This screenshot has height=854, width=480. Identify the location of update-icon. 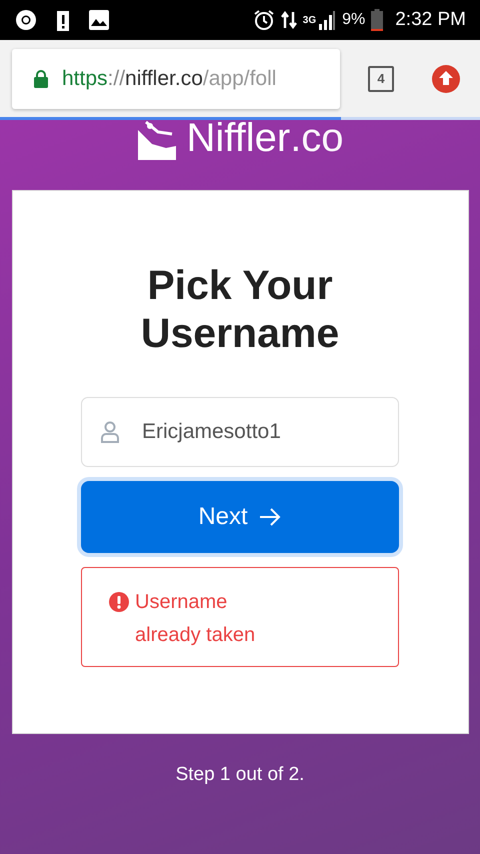
(446, 78).